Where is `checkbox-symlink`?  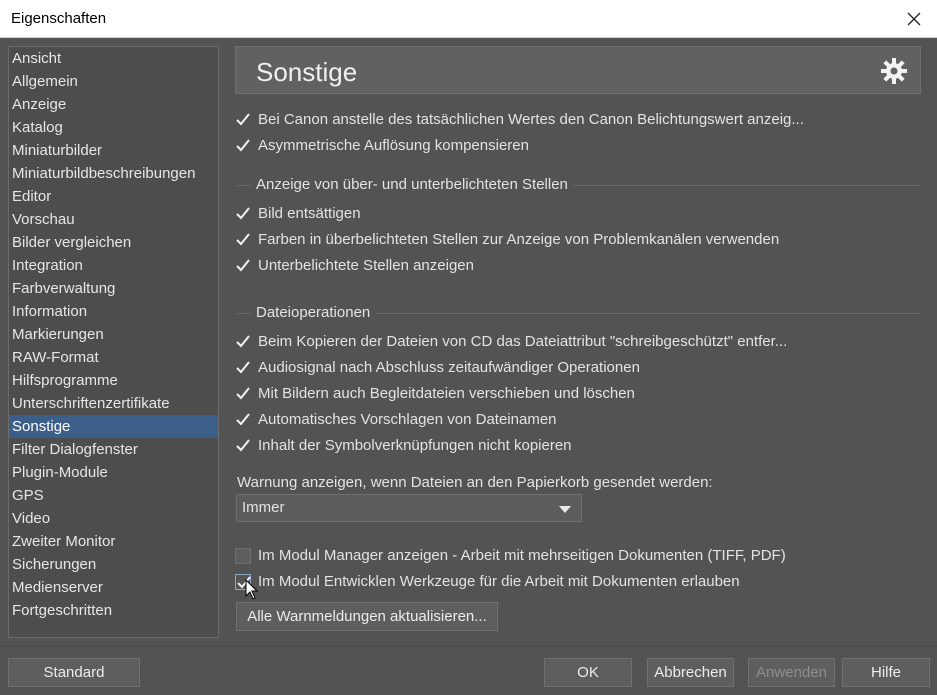 checkbox-symlink is located at coordinates (243, 446).